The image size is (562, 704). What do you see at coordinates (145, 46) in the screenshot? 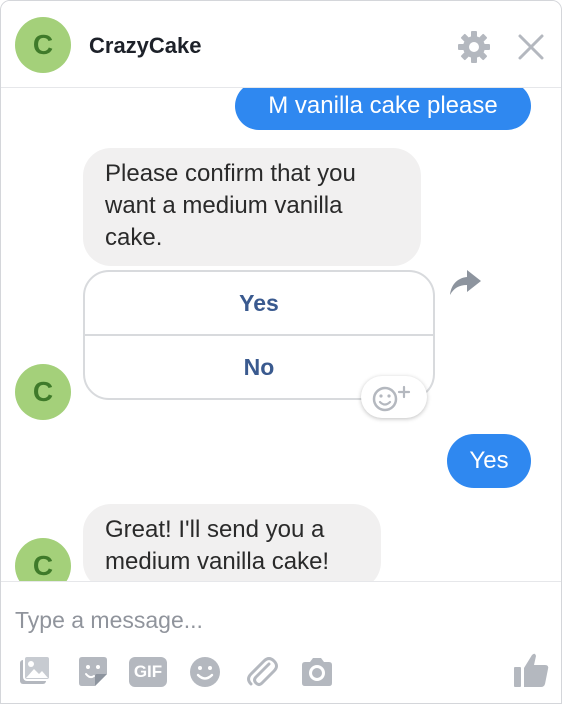
I see `page-title: CrazyCake` at bounding box center [145, 46].